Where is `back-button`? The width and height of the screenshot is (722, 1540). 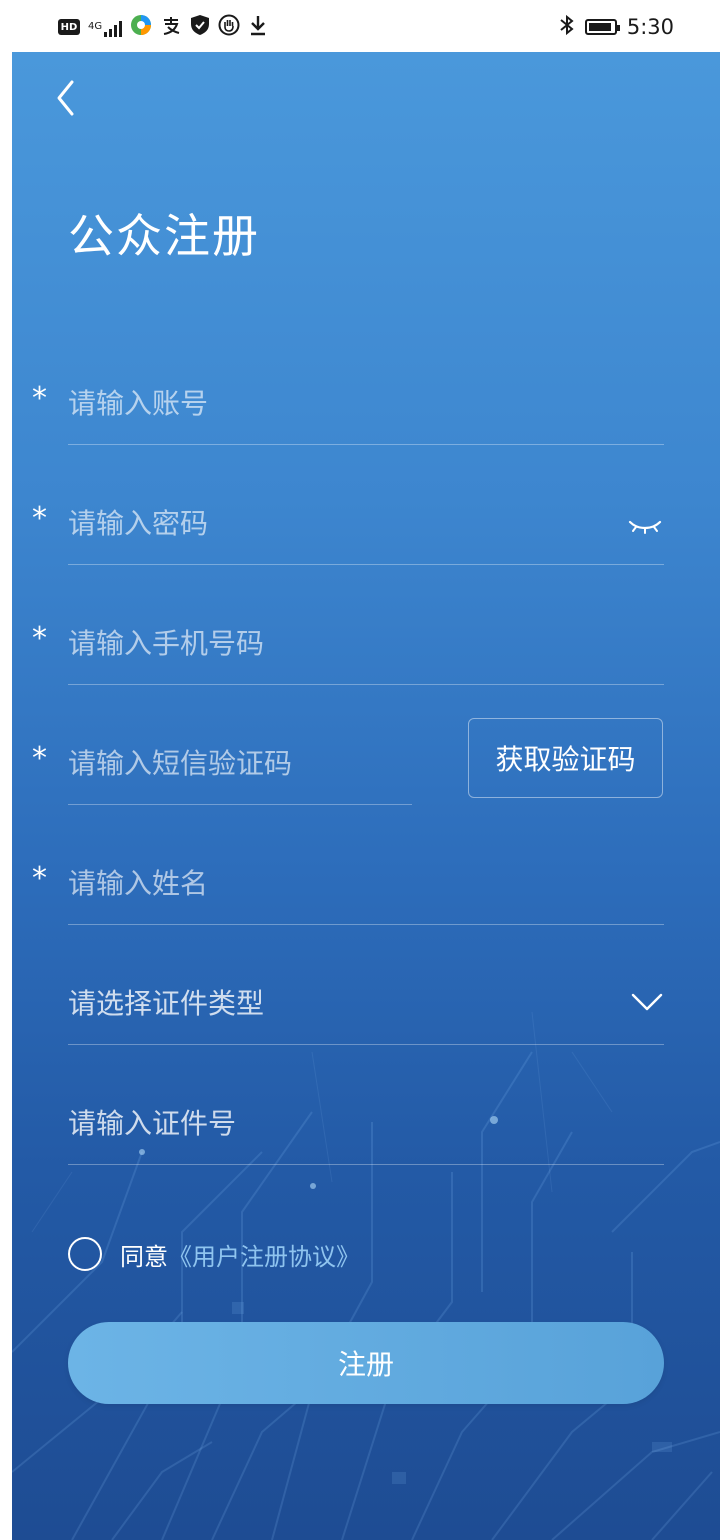 back-button is located at coordinates (70, 98).